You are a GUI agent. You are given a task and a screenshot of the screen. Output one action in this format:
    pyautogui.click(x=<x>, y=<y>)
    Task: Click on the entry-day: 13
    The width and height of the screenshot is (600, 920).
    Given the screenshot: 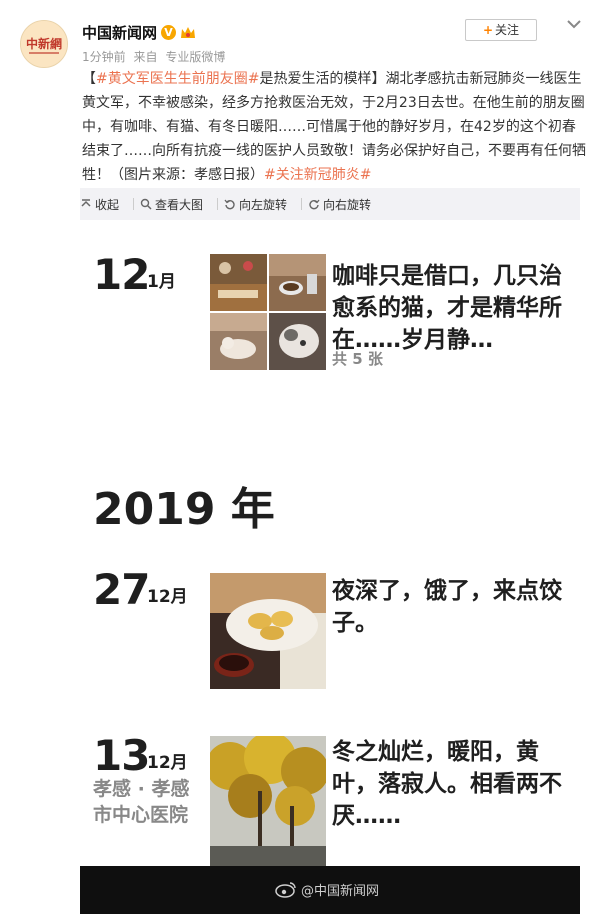 What is the action you would take?
    pyautogui.click(x=121, y=755)
    